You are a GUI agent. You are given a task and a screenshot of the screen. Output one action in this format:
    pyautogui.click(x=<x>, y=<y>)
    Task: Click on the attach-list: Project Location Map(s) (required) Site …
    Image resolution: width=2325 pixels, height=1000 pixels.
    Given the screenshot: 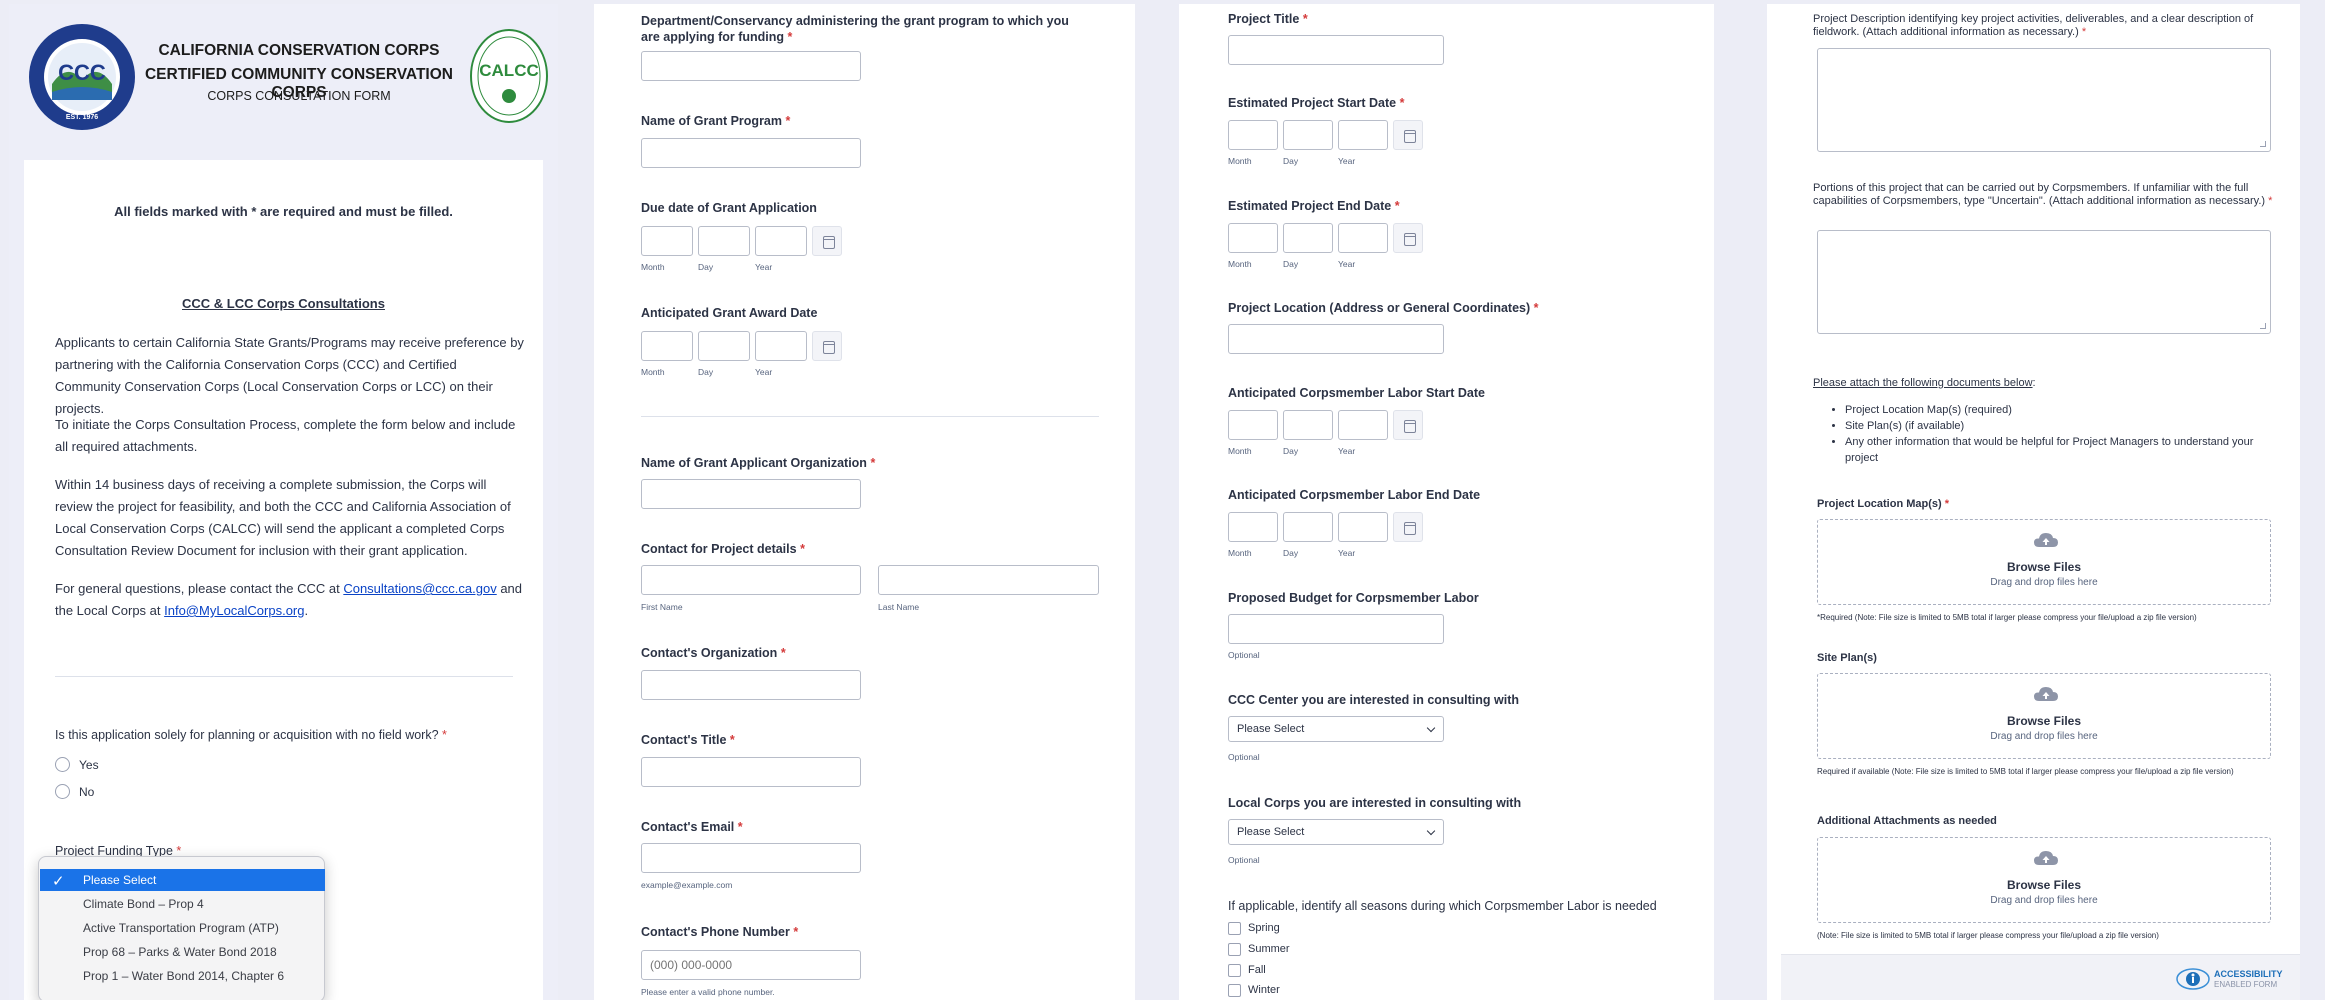 What is the action you would take?
    pyautogui.click(x=2060, y=434)
    